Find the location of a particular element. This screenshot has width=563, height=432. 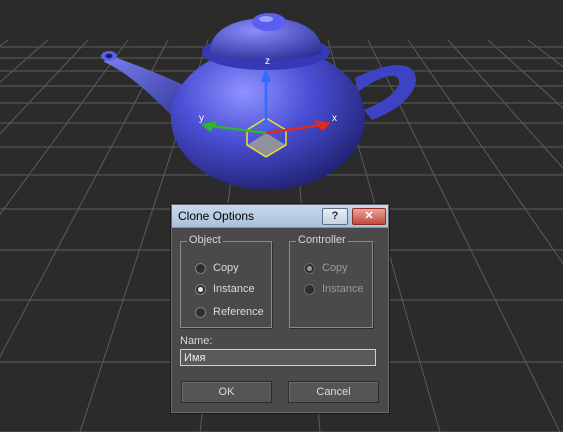

controller-instance-option: Instance is located at coordinates (334, 289).